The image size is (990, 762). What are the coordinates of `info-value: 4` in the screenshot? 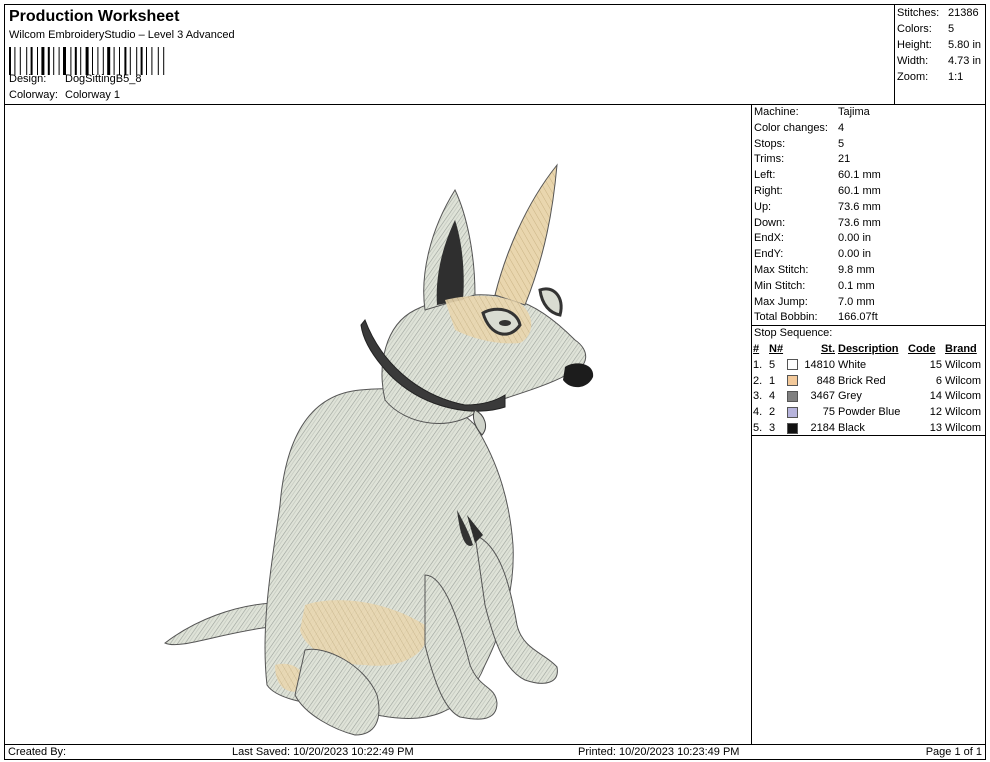 It's located at (841, 127).